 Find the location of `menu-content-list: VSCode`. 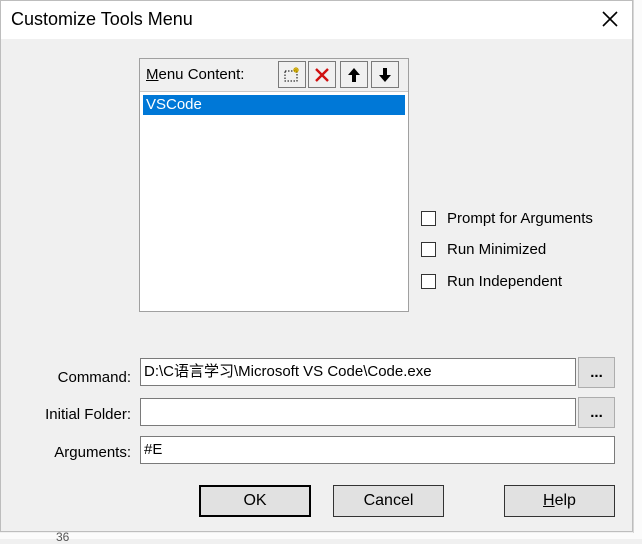

menu-content-list: VSCode is located at coordinates (274, 105).